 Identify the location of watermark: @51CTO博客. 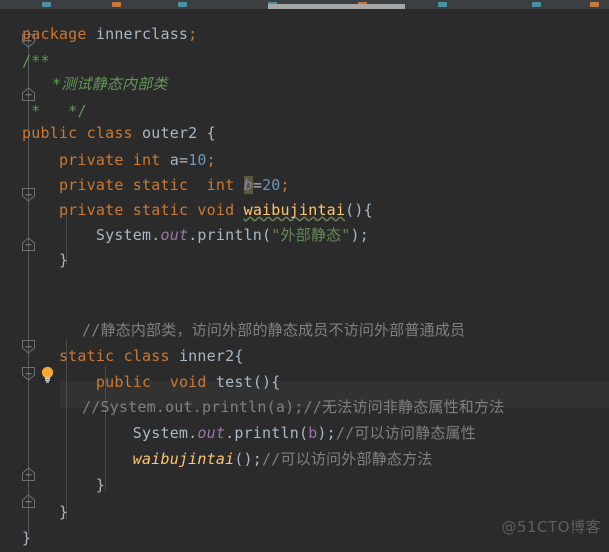
(551, 527).